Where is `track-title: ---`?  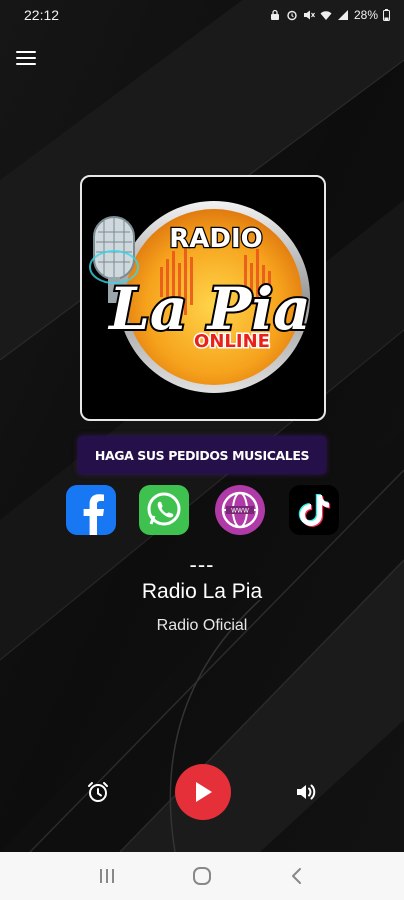 track-title: --- is located at coordinates (202, 564).